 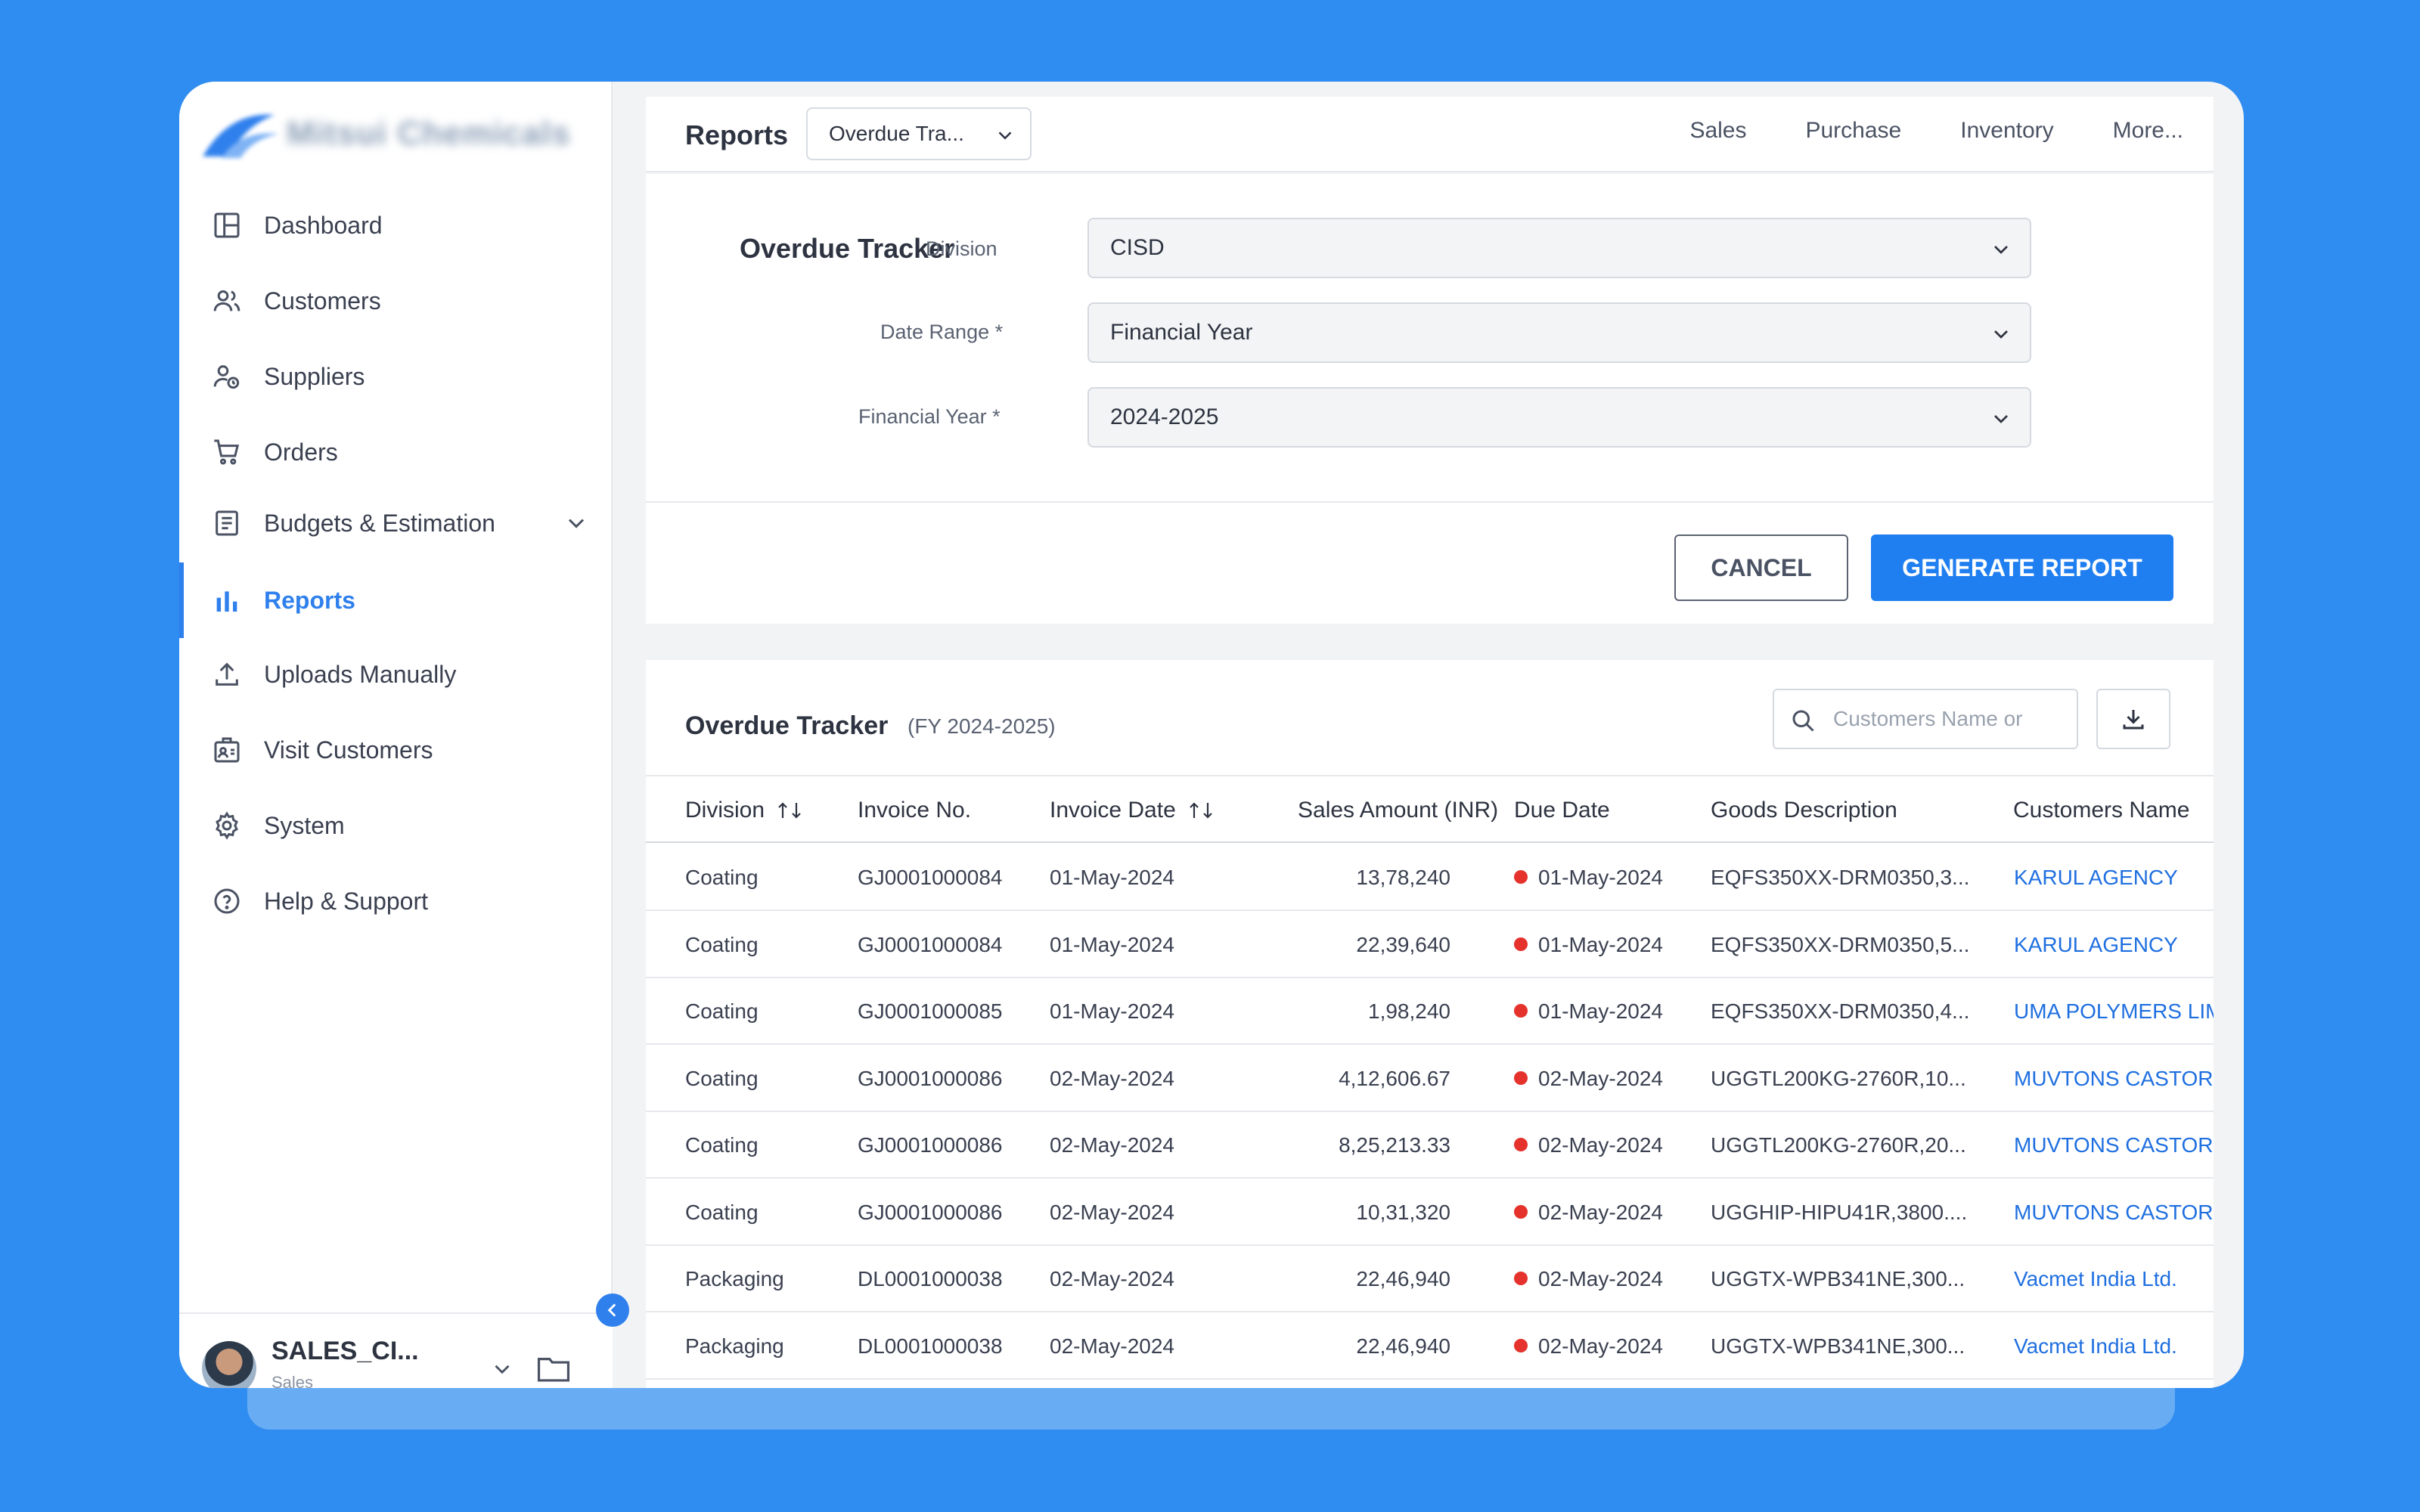 I want to click on column-label: Division, so click(x=725, y=810).